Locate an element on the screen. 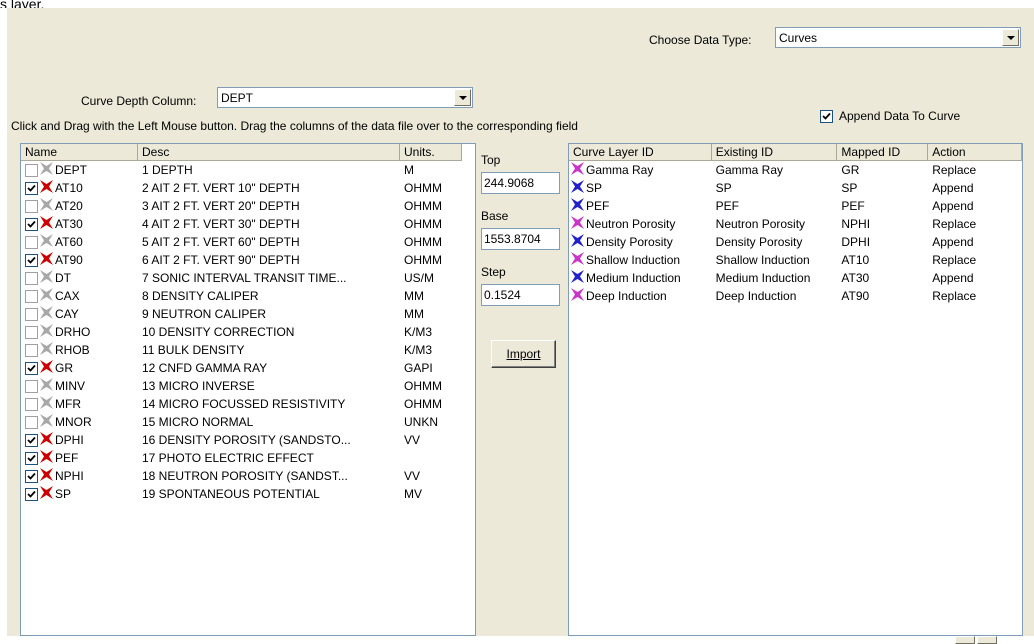  table-row: PEF PEF PEF Append is located at coordinates (795, 206).